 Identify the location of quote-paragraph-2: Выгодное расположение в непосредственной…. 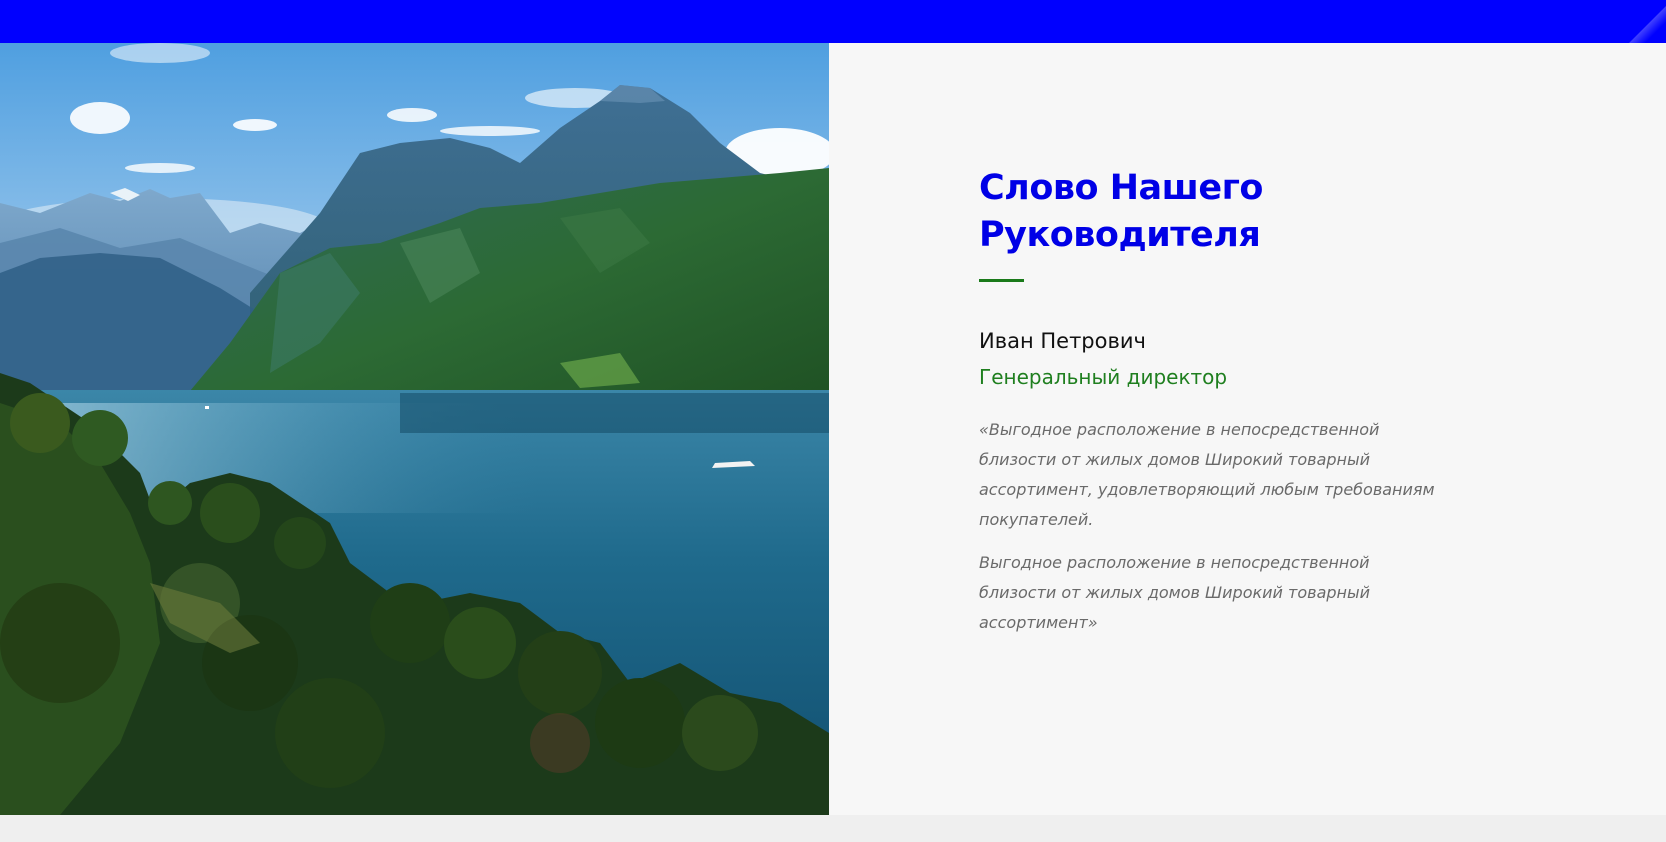
(1175, 592).